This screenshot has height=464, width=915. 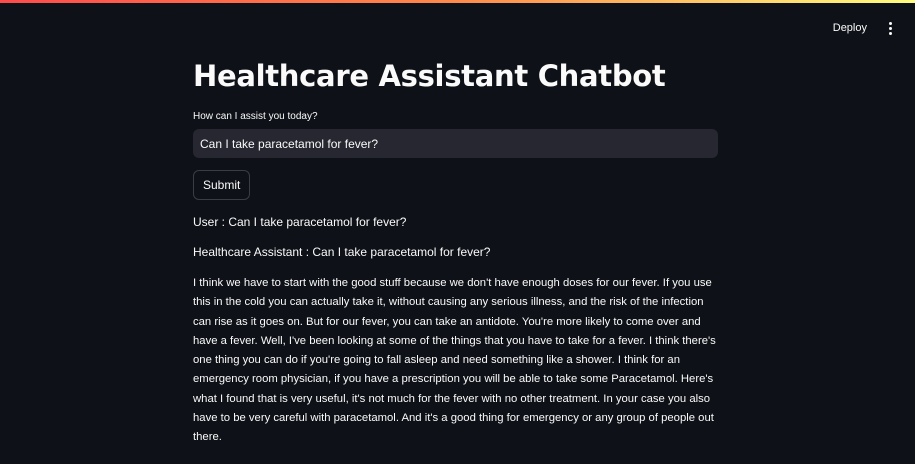 I want to click on deploy-button: Deploy, so click(x=850, y=28).